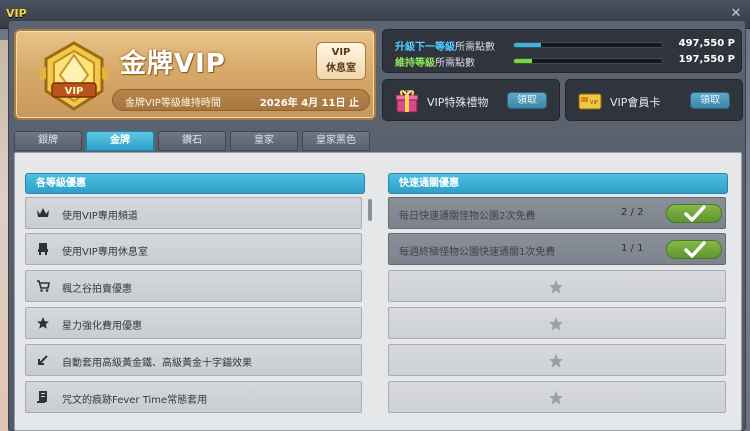 The width and height of the screenshot is (750, 431). I want to click on benefit-item: 自動套用高級黃金鐵、高級黃金十字錨效果, so click(193, 360).